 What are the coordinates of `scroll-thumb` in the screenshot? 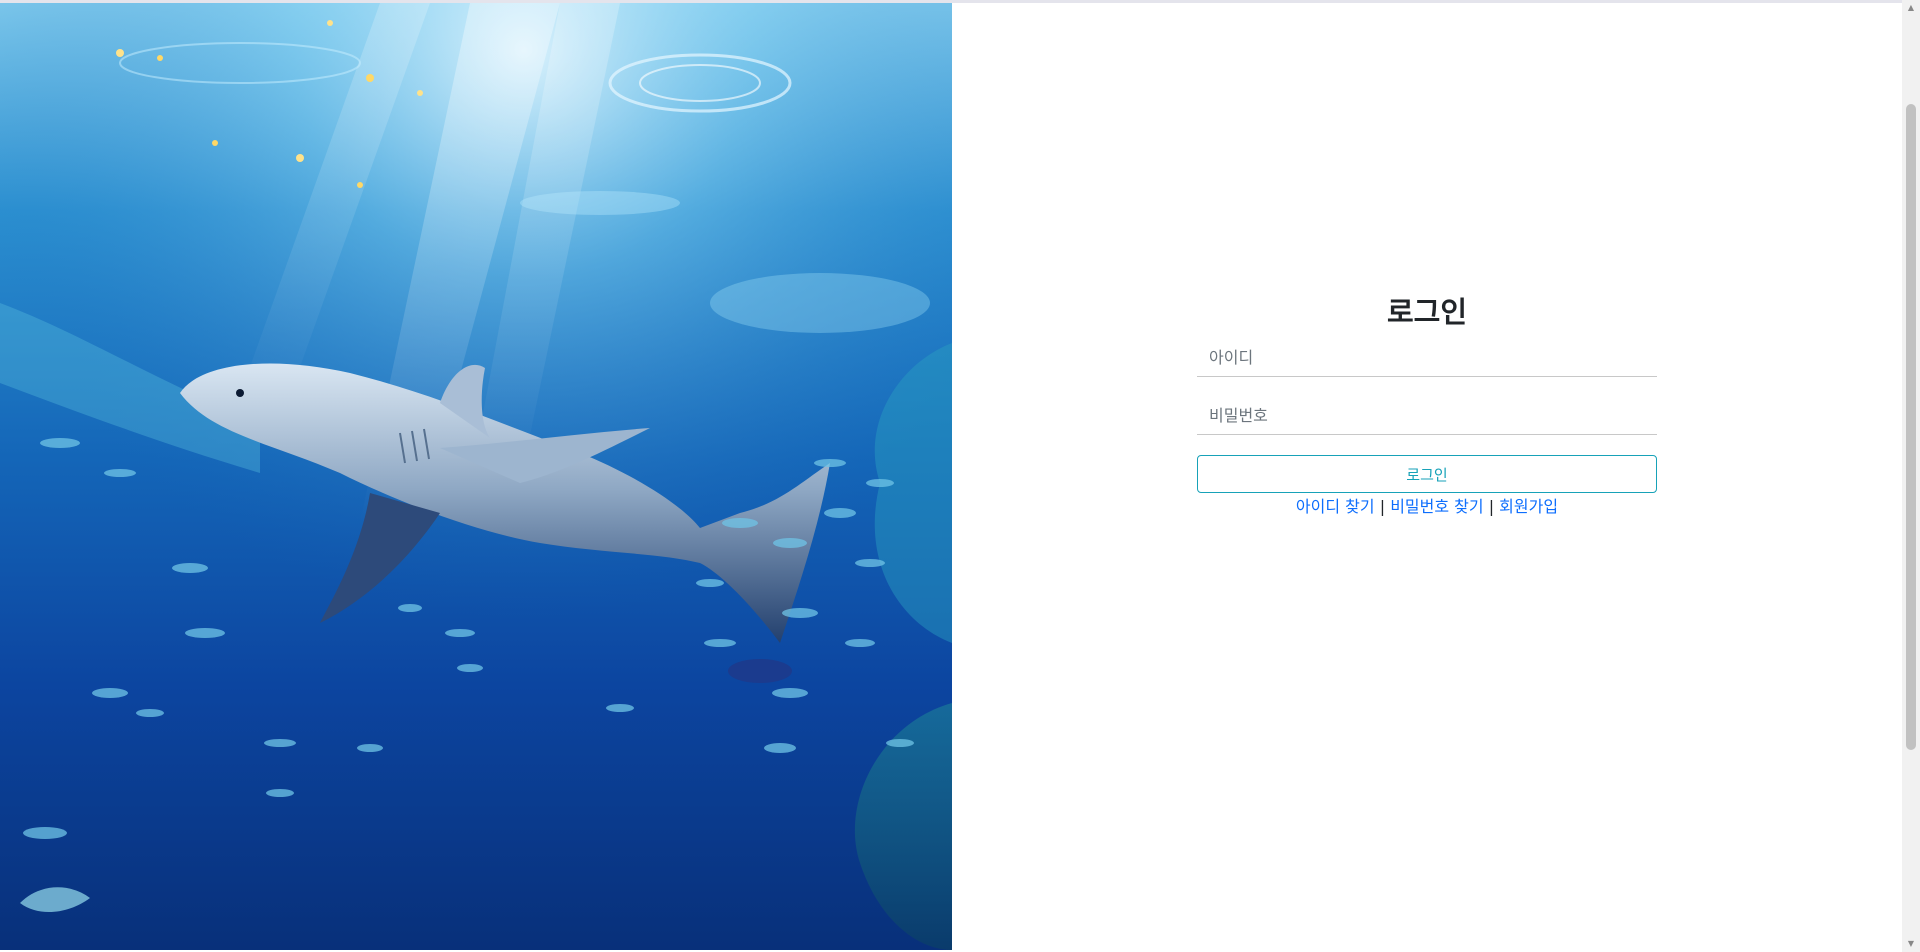 It's located at (1911, 427).